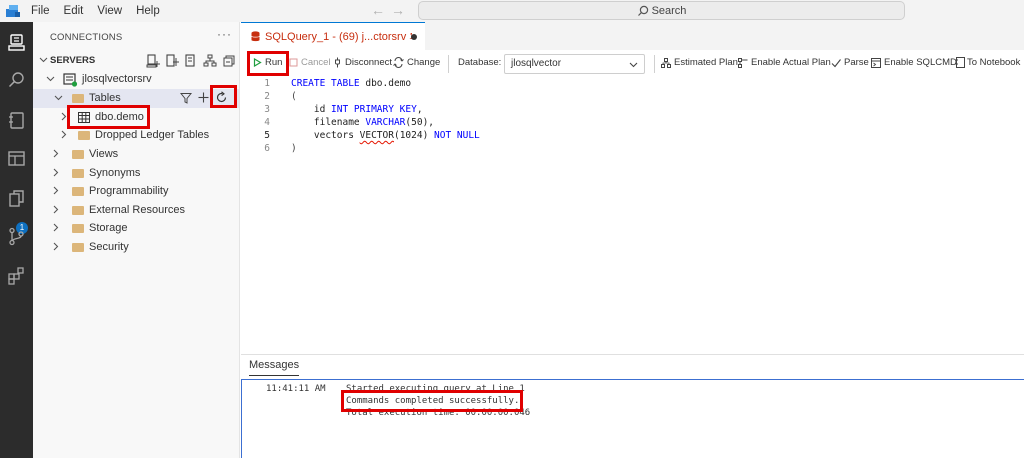 Image resolution: width=1024 pixels, height=458 pixels. I want to click on tree-item-external-resources: External Resources, so click(136, 210).